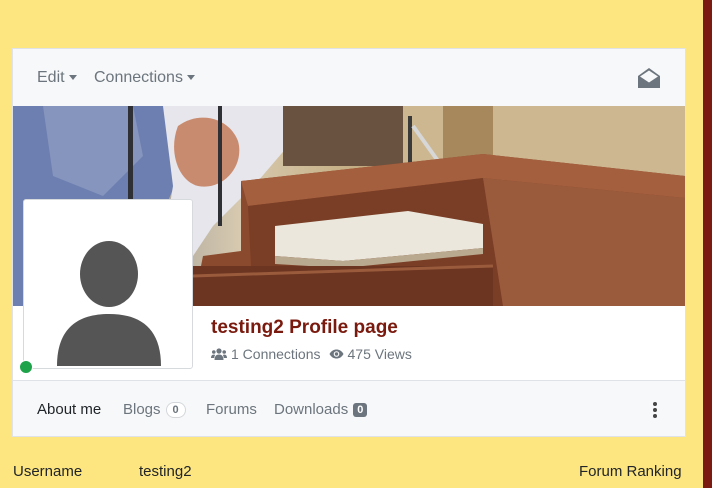 Image resolution: width=712 pixels, height=488 pixels. Describe the element at coordinates (142, 409) in the screenshot. I see `tab-label: Blogs` at that location.